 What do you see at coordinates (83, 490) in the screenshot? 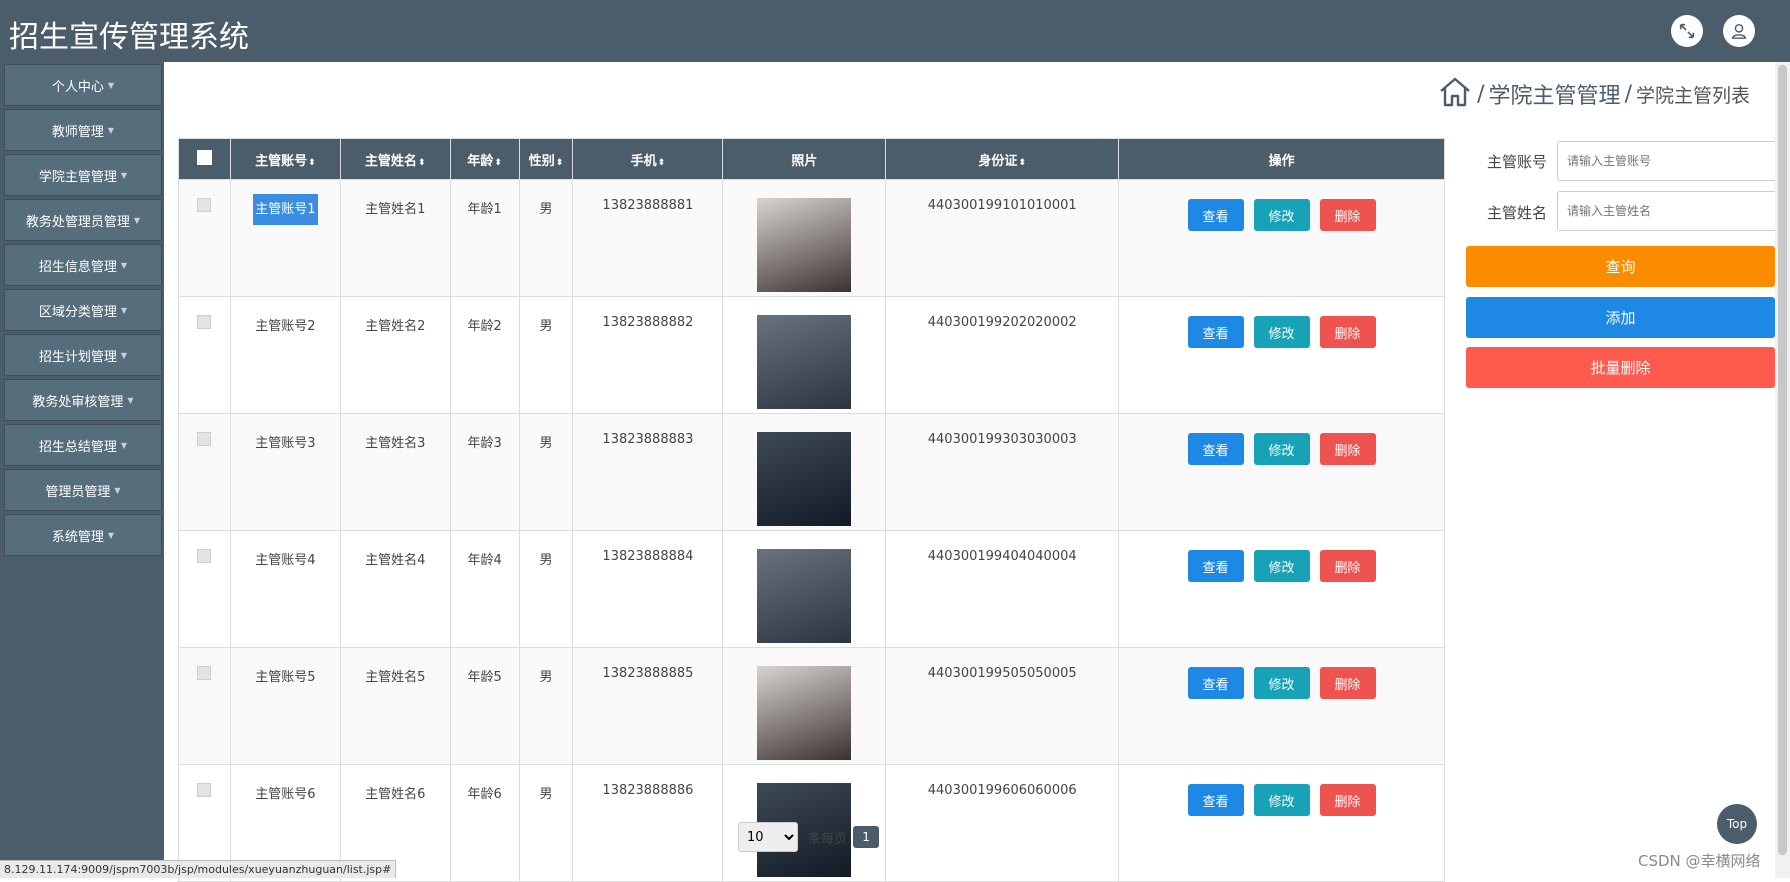
I see `sidebar-item-admins: 管理员管理 ▼` at bounding box center [83, 490].